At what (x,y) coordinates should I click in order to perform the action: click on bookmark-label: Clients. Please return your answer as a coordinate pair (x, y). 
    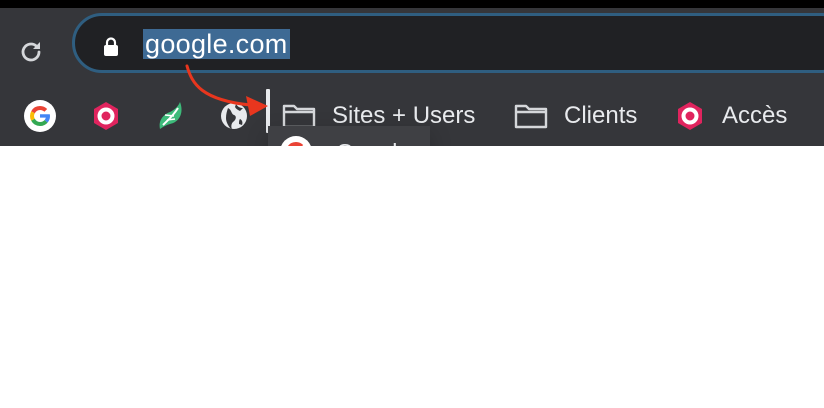
    Looking at the image, I should click on (601, 115).